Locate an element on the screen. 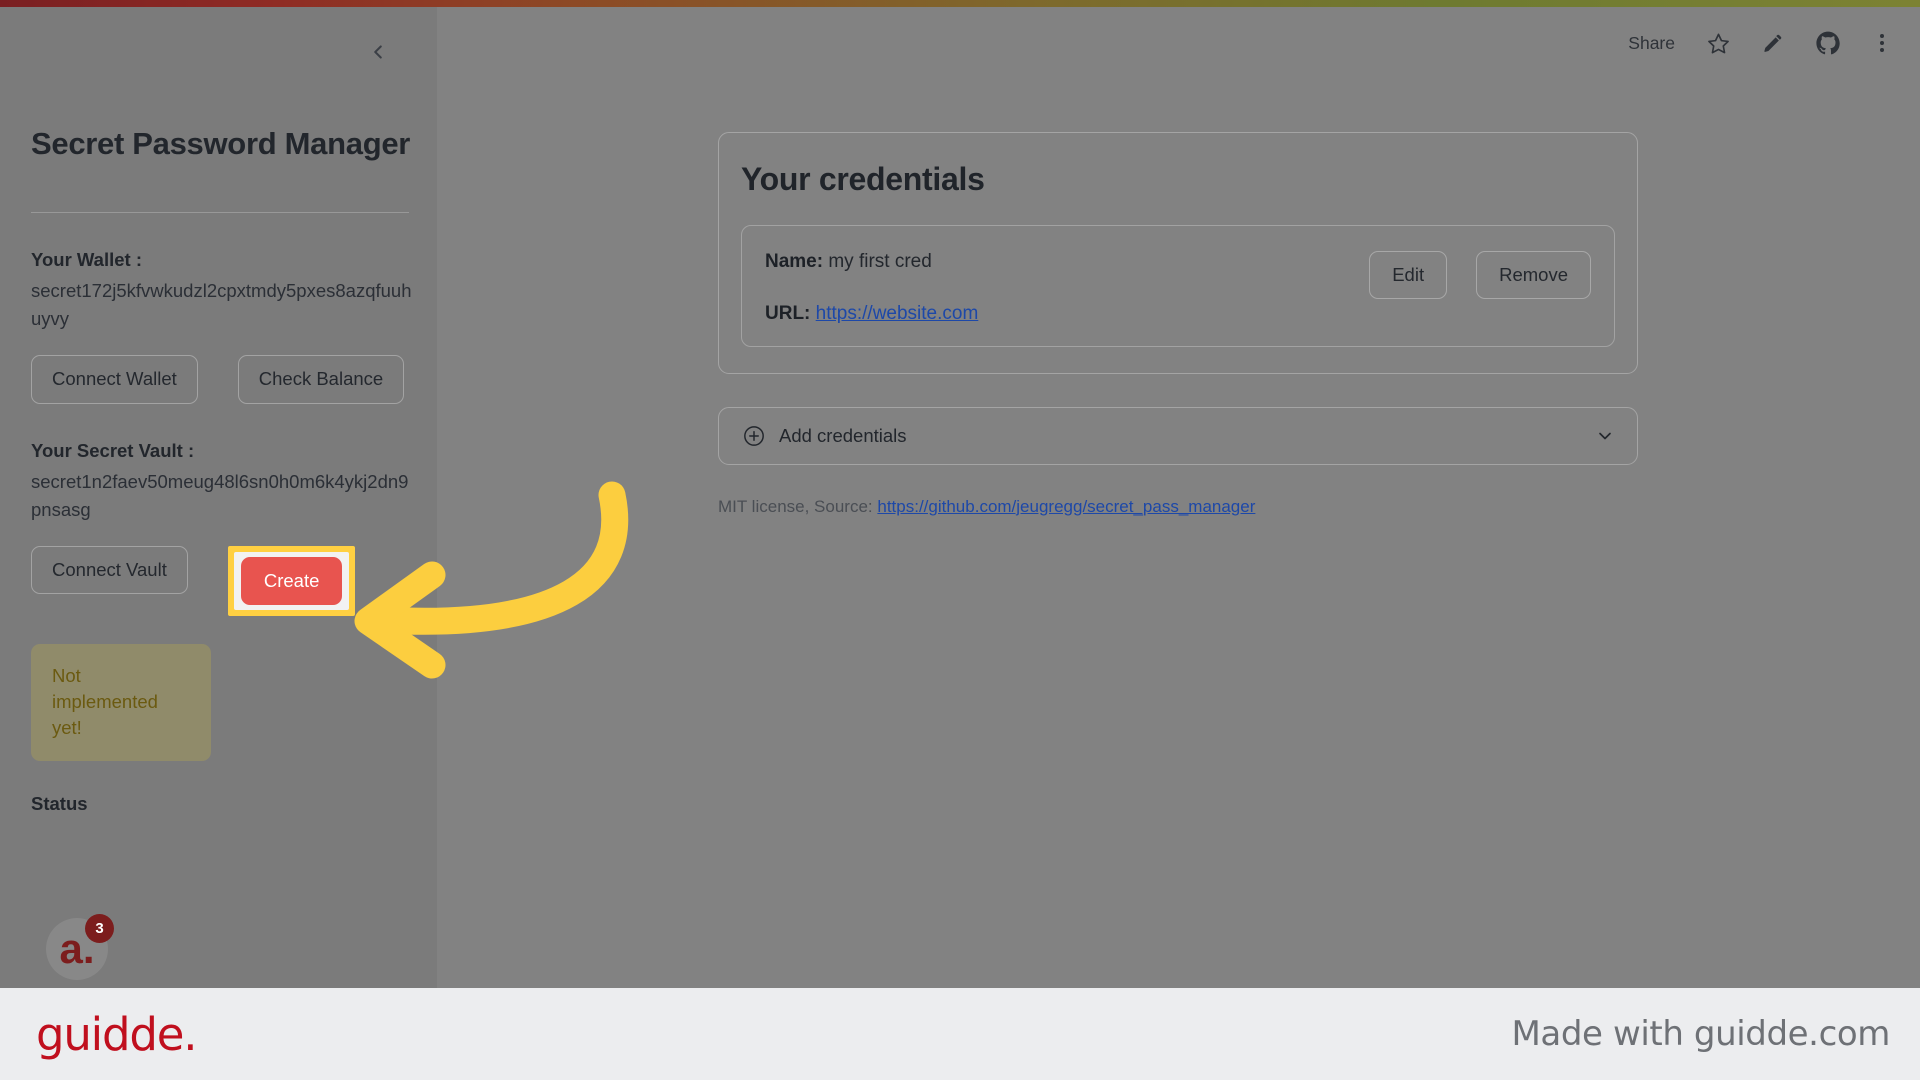  credential-url-line: URL: https://website.com is located at coordinates (871, 314).